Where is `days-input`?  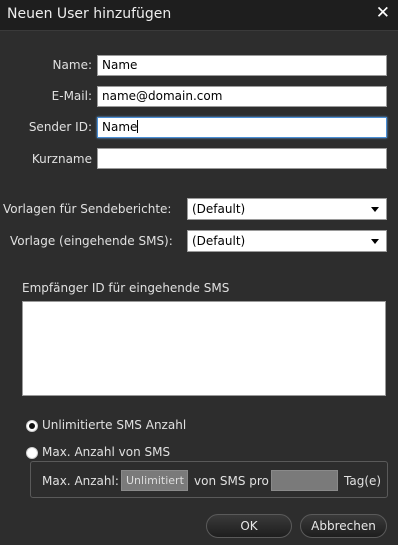 days-input is located at coordinates (304, 480).